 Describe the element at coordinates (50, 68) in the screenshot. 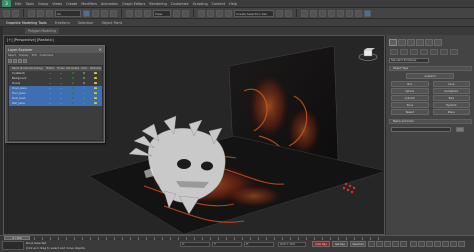

I see `col-hidden: Hidden` at that location.